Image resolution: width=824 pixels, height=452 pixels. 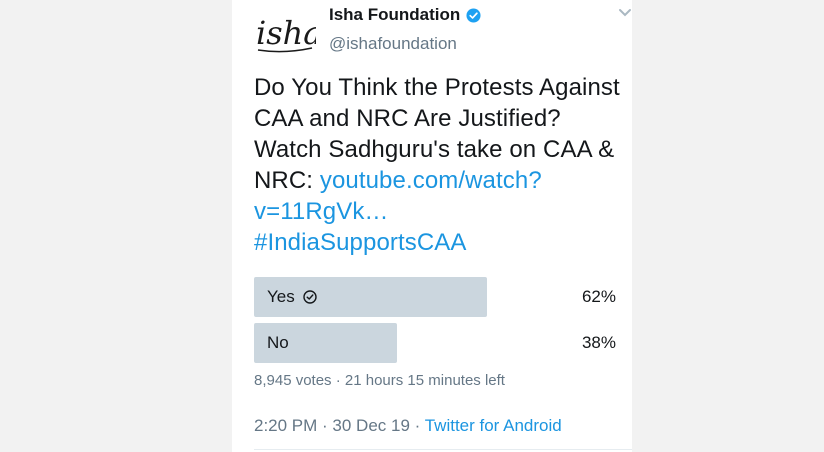 I want to click on poll-option-yes-percent: 62%, so click(x=598, y=296).